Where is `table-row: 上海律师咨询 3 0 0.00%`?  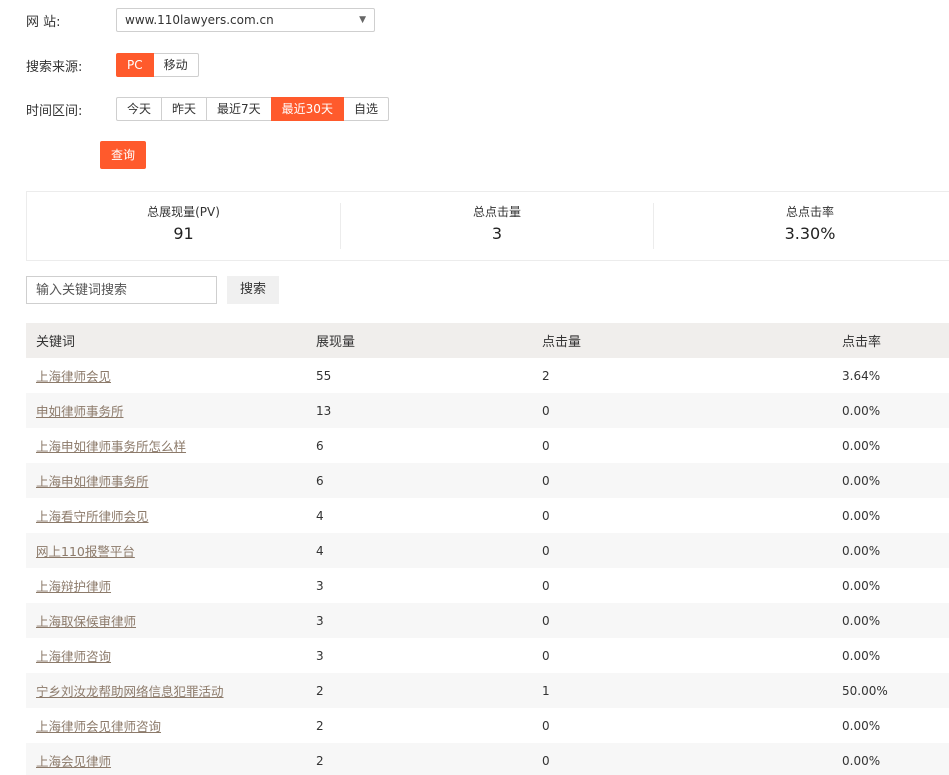
table-row: 上海律师咨询 3 0 0.00% is located at coordinates (487, 655).